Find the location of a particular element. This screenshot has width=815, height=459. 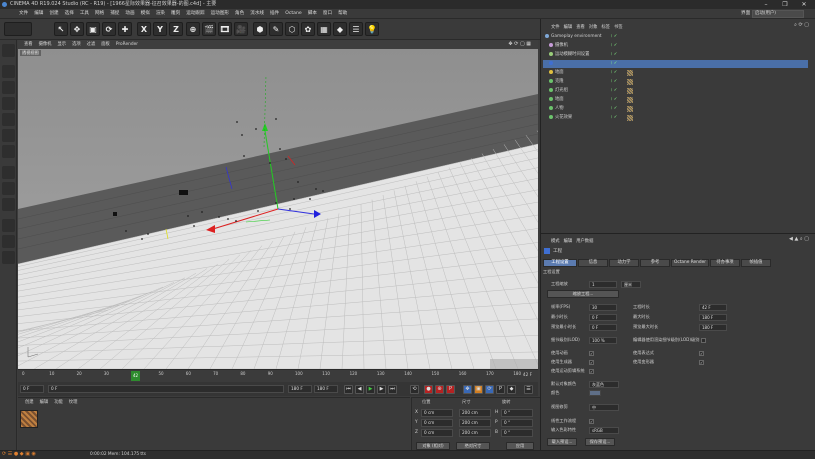

object-menu-item: 编辑 is located at coordinates (568, 27).